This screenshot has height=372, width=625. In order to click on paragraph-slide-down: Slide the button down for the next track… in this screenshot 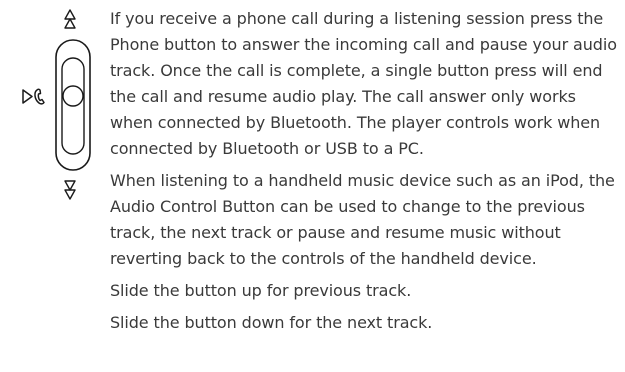, I will do `click(271, 322)`.